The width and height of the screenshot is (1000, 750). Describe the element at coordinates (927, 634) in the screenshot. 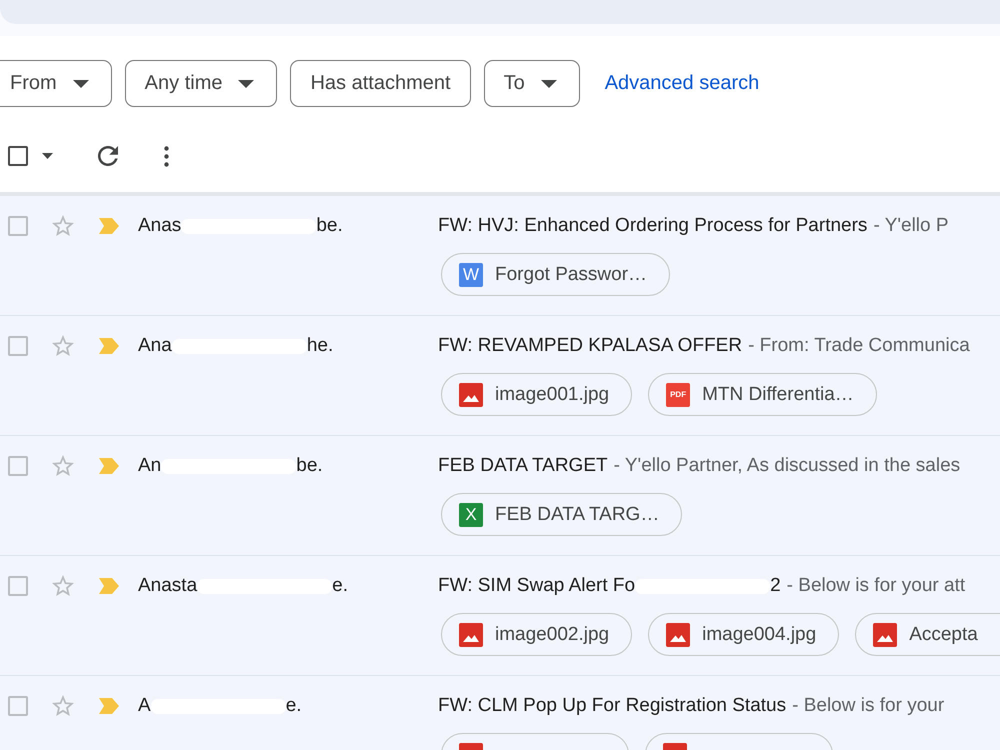

I see `attachment-chip: Accepta` at that location.